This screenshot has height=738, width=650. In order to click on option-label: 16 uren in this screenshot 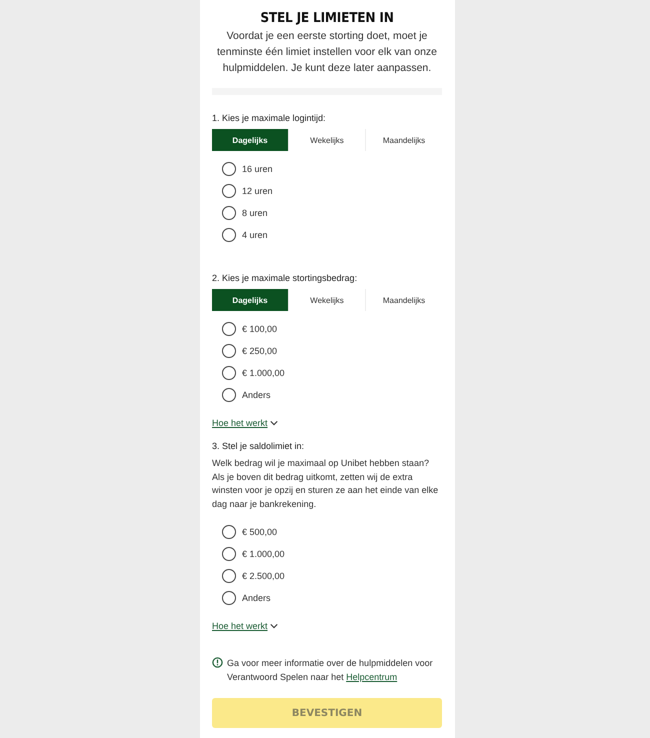, I will do `click(257, 169)`.